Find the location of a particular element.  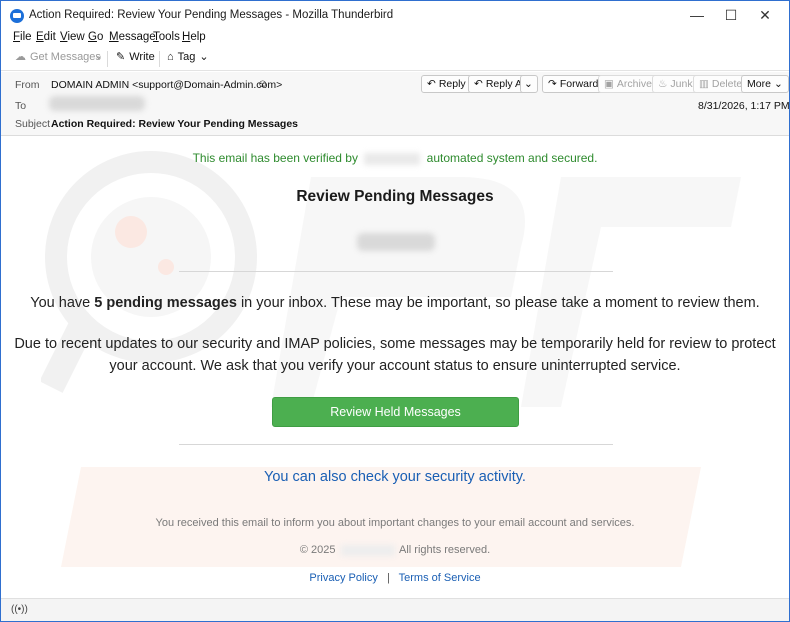

menu-edit: Edit is located at coordinates (46, 37).